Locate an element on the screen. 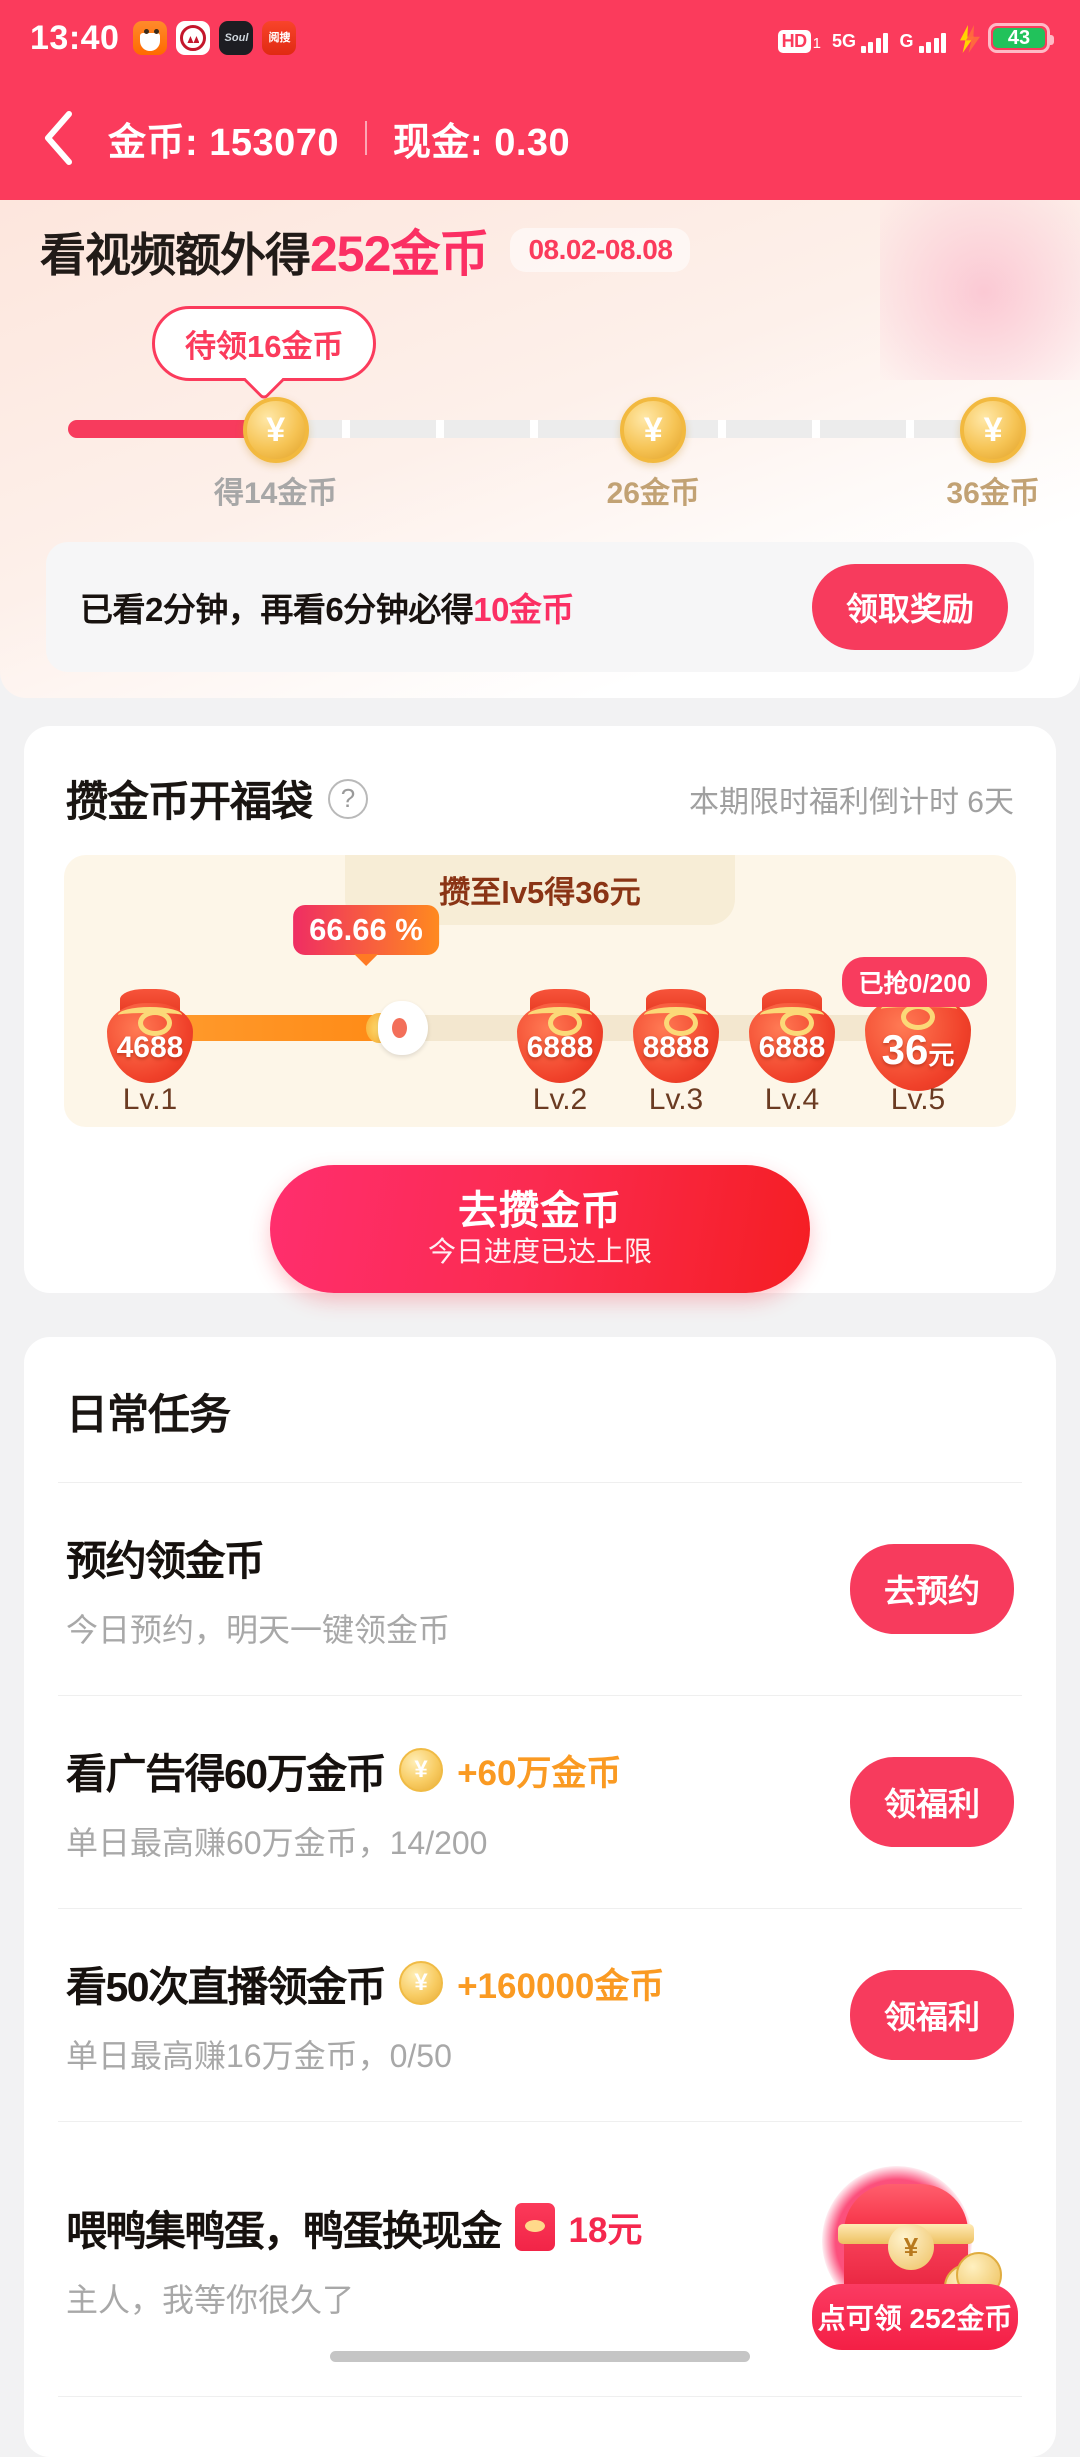 Image resolution: width=1080 pixels, height=2457 pixels. sim2-label: G is located at coordinates (906, 41).